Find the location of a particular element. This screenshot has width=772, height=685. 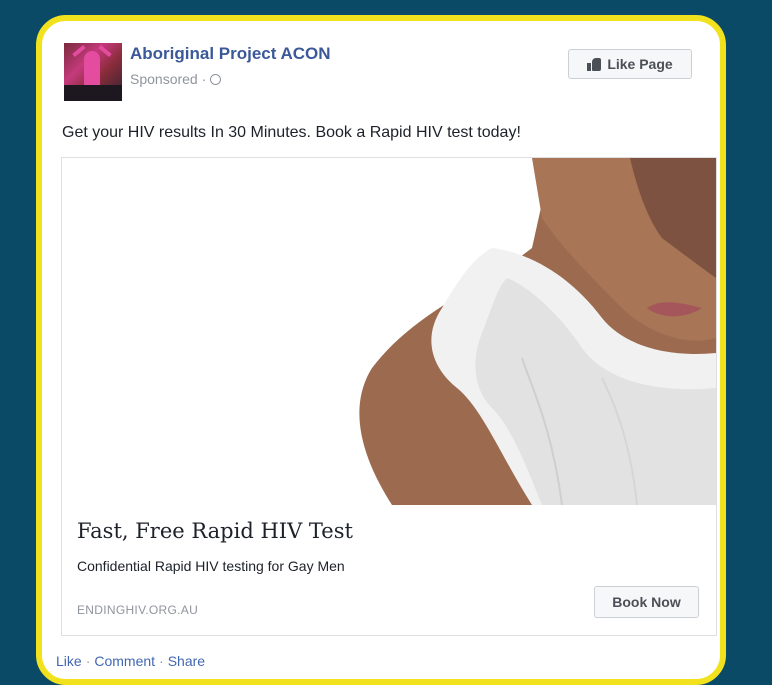

like-link: Like is located at coordinates (69, 661).